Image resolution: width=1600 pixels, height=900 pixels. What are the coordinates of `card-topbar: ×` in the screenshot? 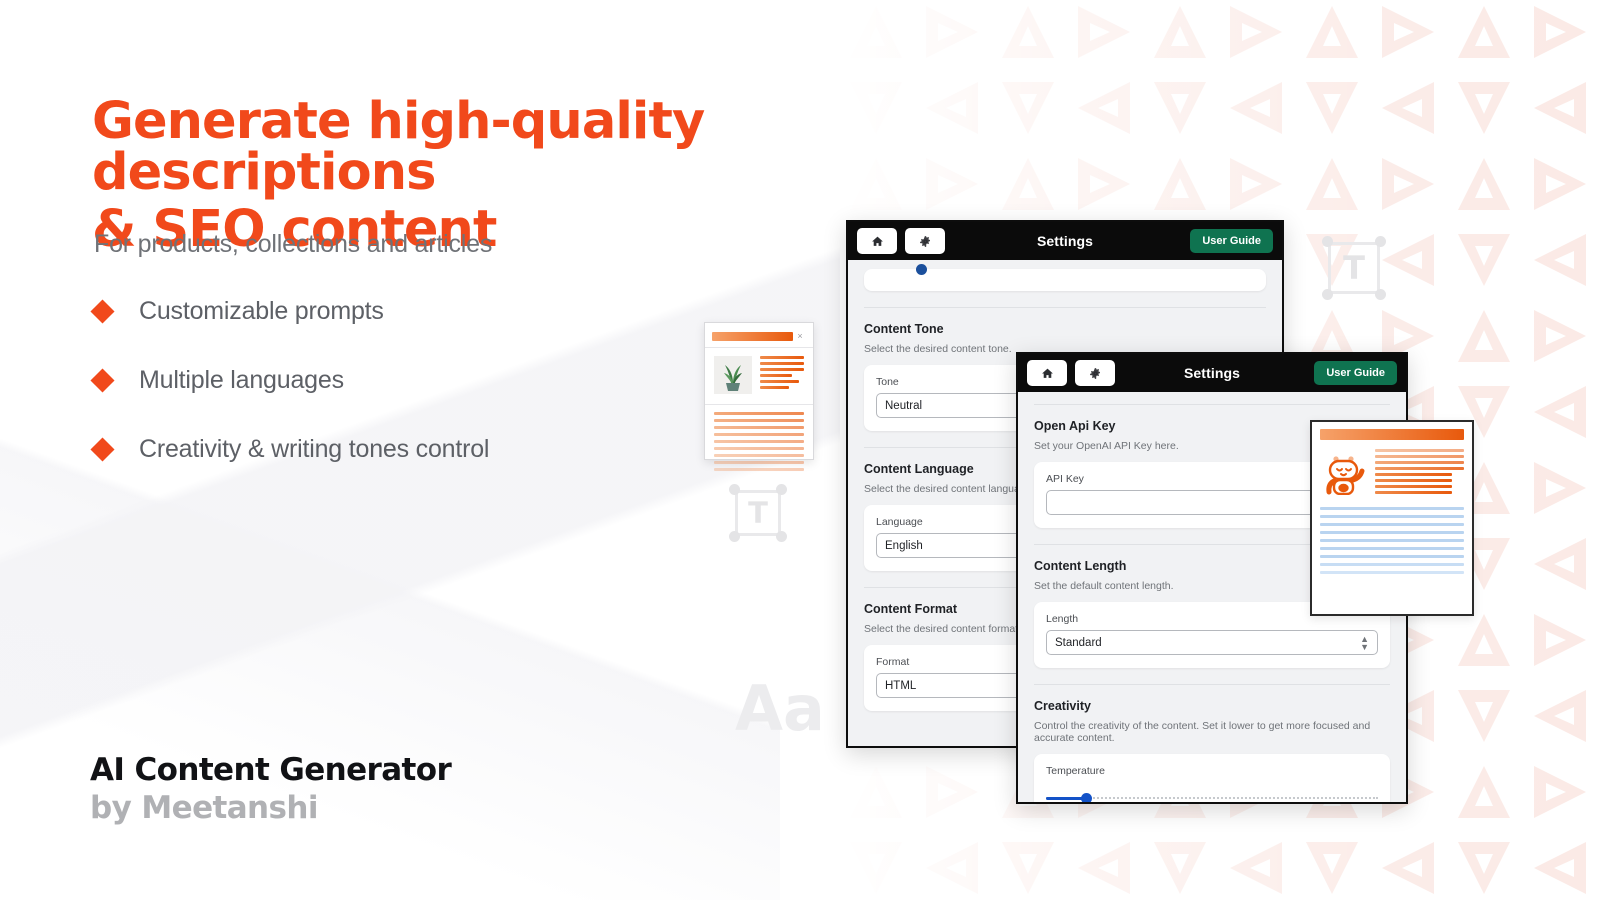 It's located at (759, 335).